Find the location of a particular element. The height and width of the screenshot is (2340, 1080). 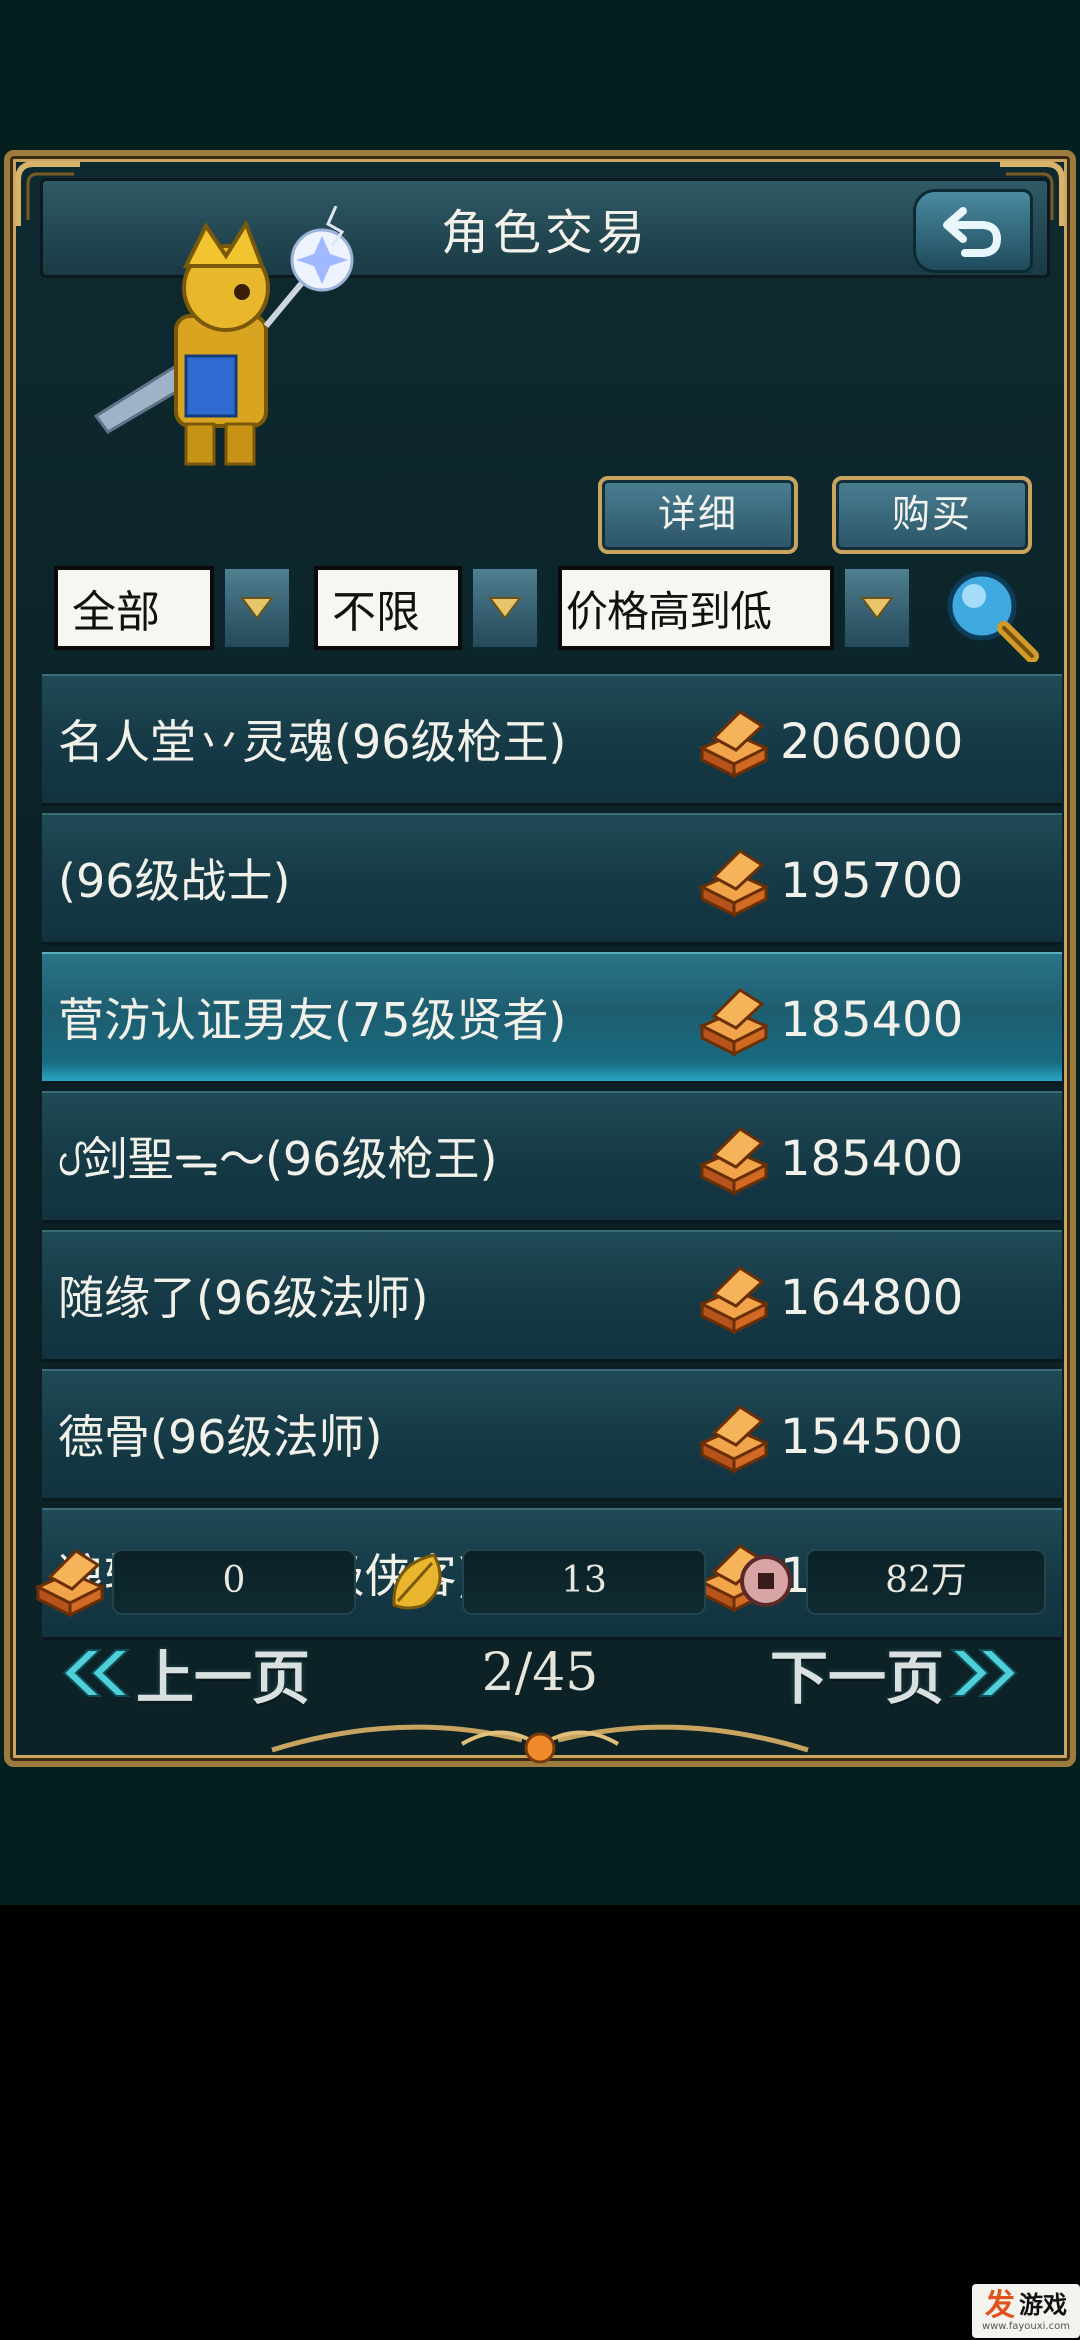

leaf-balance: 13 is located at coordinates (584, 1582).